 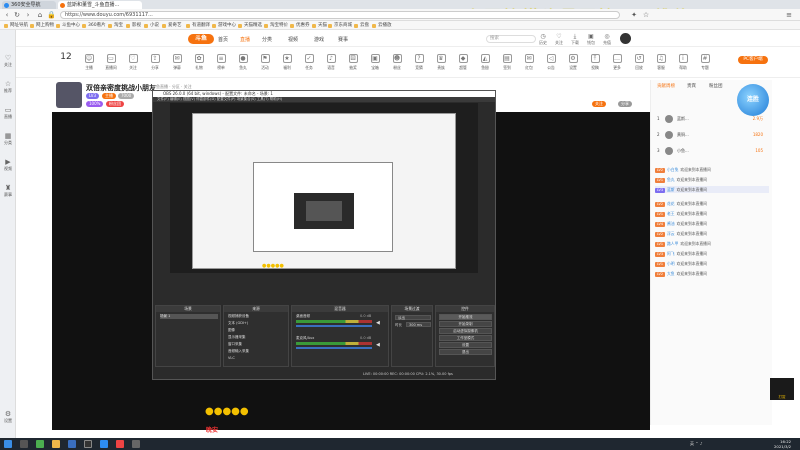 What do you see at coordinates (712, 223) in the screenshot?
I see `chat-message: LV4 酱油 欢迎来到本直播间` at bounding box center [712, 223].